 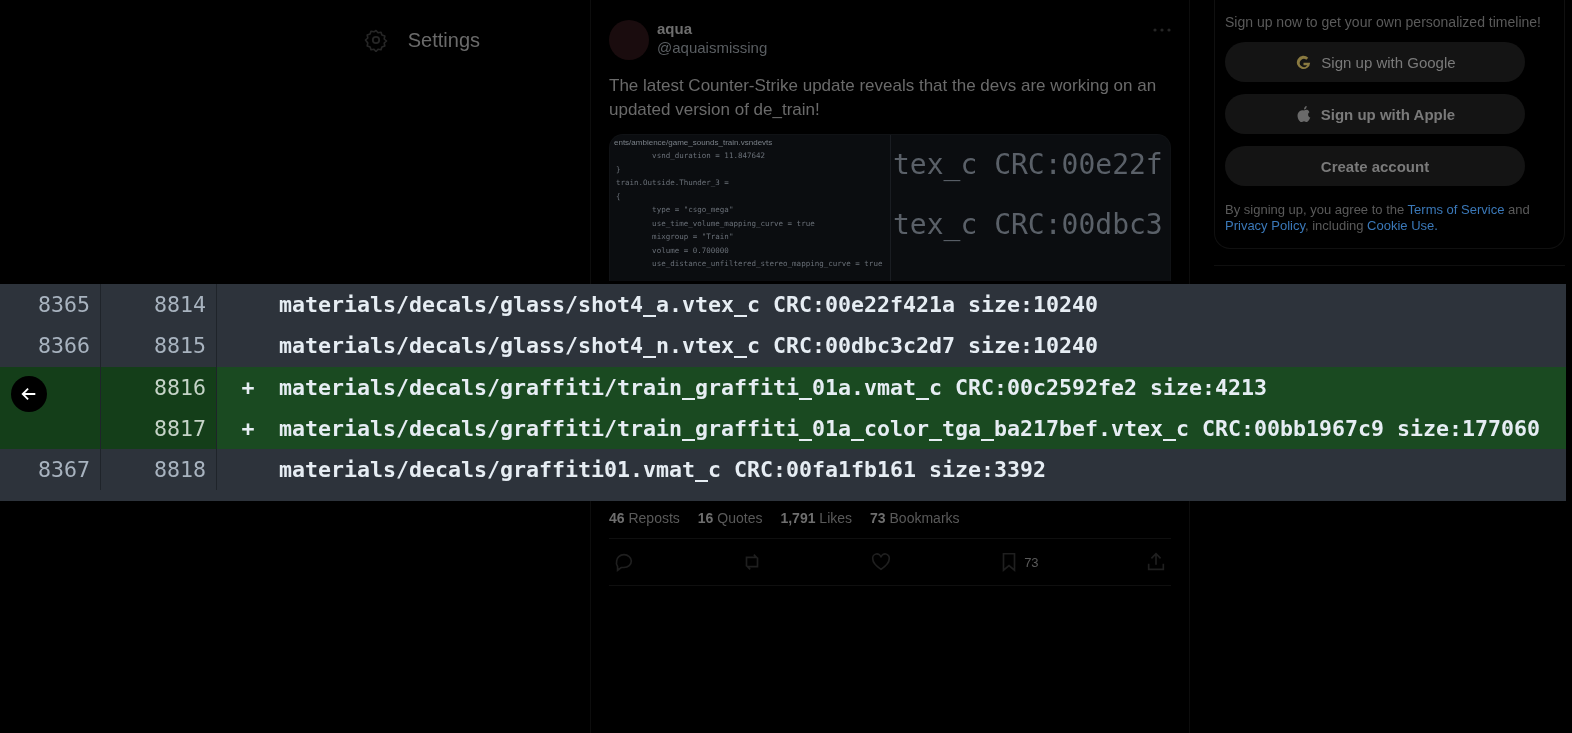 I want to click on heart-icon, so click(x=880, y=562).